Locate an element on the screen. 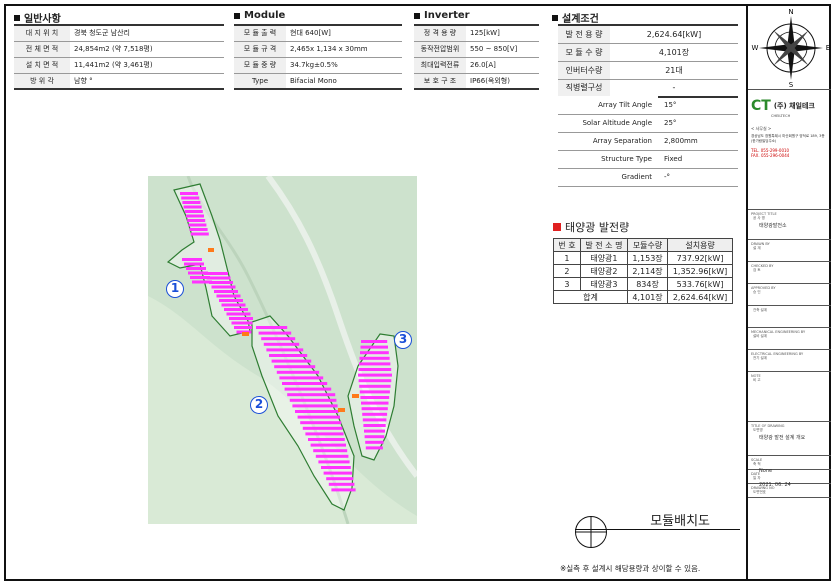 This screenshot has height=585, width=835. spec-key: Gradient is located at coordinates (608, 177).